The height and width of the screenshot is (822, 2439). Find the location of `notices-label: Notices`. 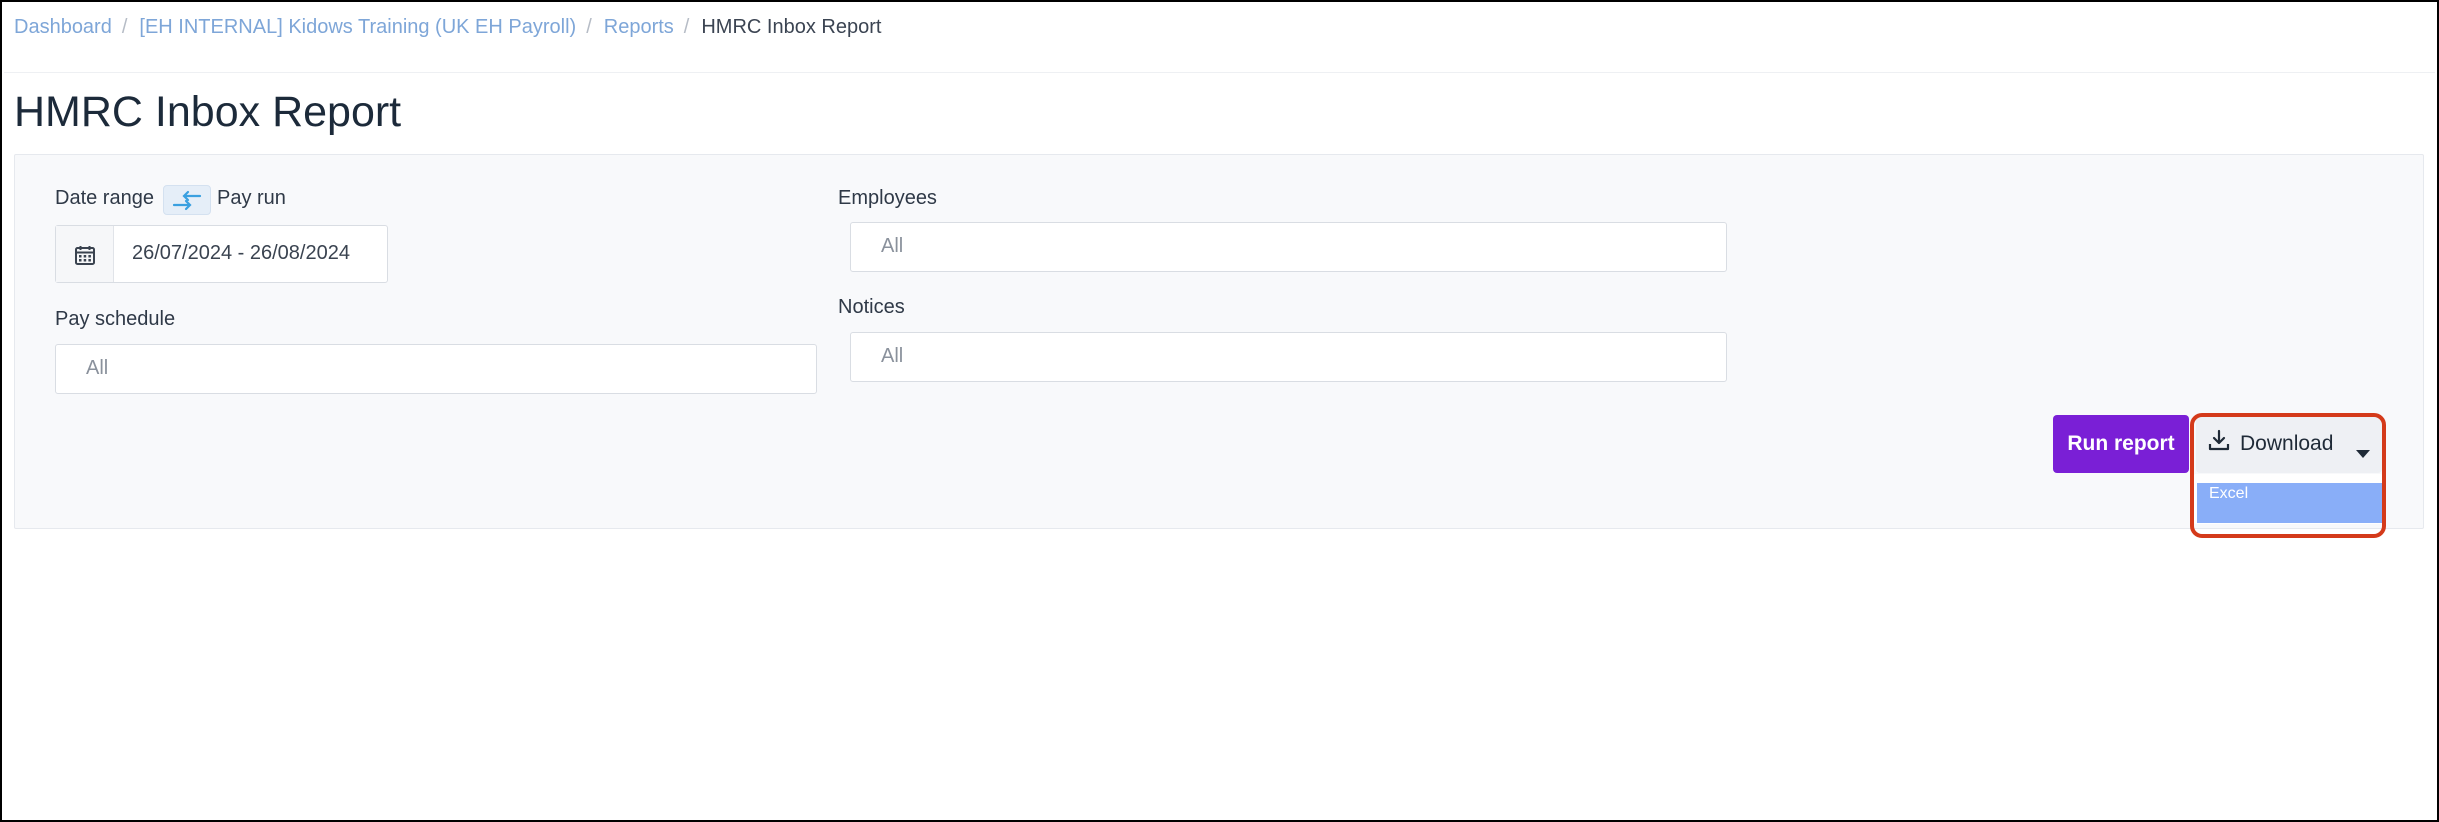

notices-label: Notices is located at coordinates (871, 307).